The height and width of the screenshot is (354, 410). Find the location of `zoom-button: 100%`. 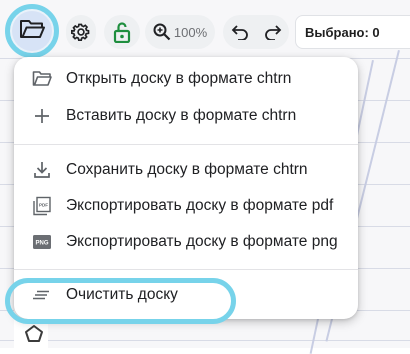

zoom-button: 100% is located at coordinates (180, 32).